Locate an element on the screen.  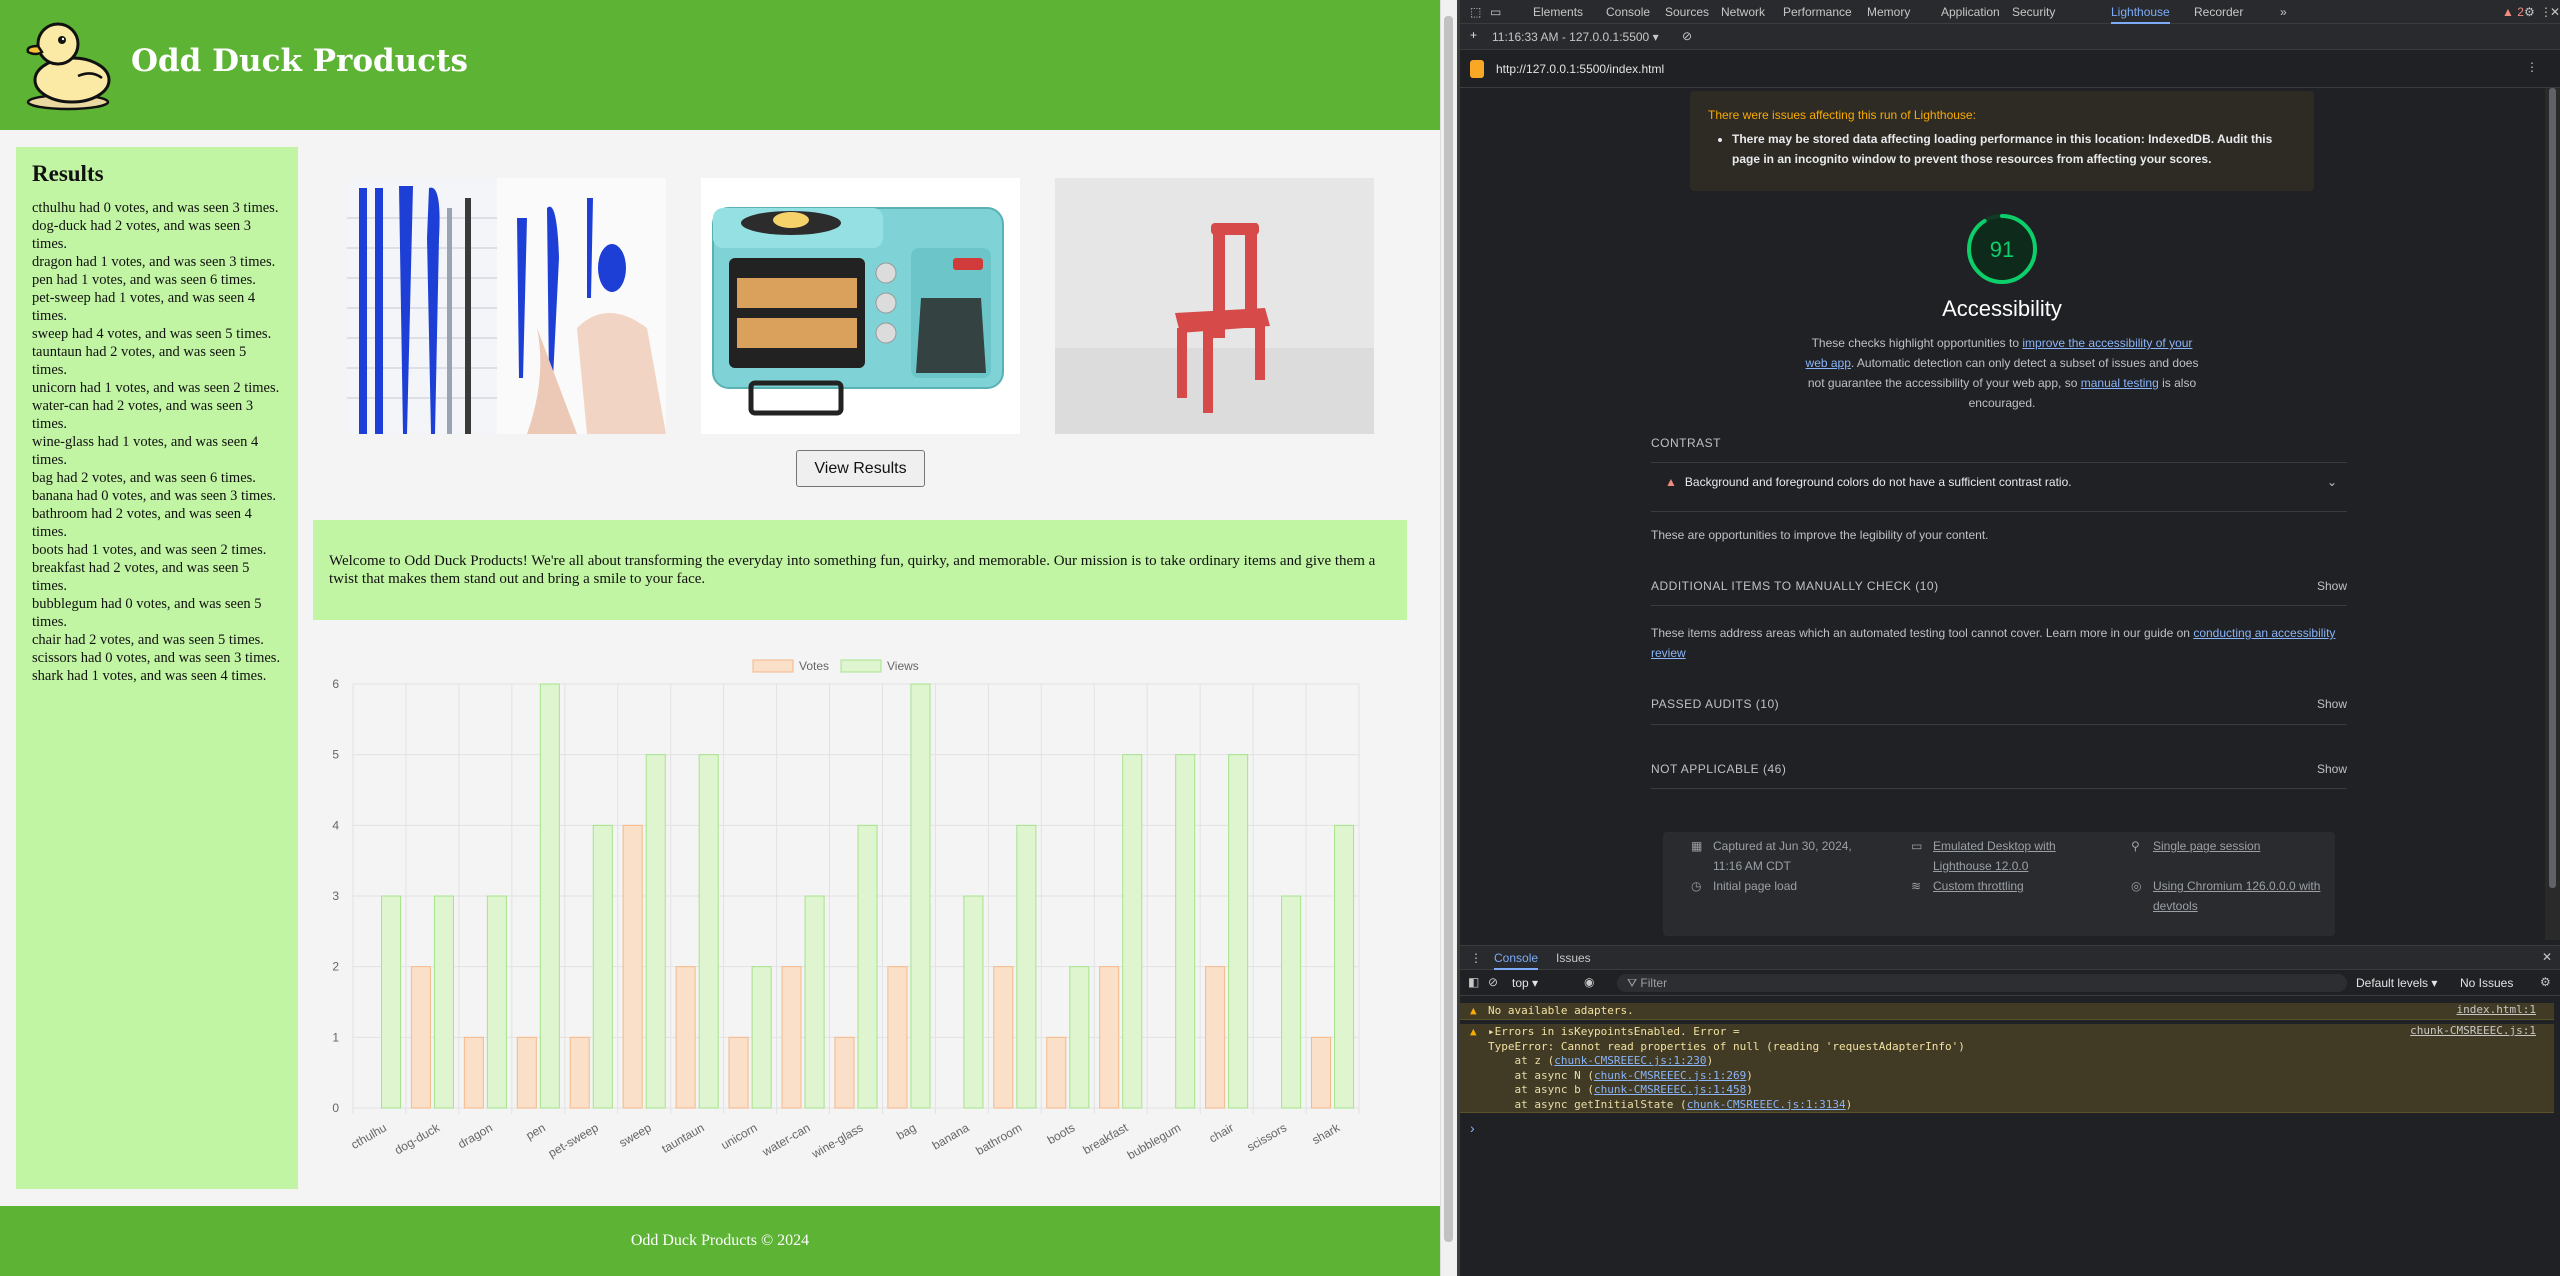
devtools-tab-sources: Sources is located at coordinates (1687, 12).